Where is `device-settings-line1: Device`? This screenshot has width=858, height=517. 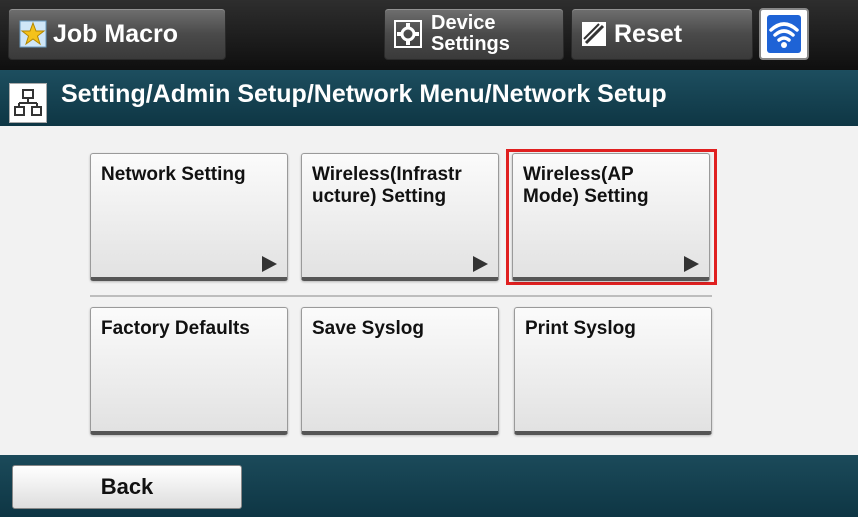
device-settings-line1: Device is located at coordinates (463, 23).